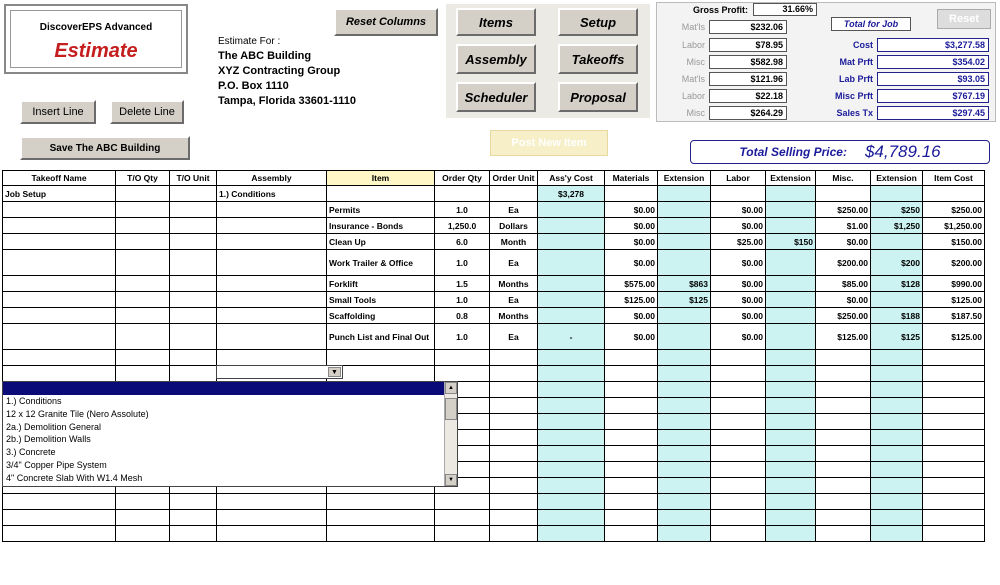  Describe the element at coordinates (230, 452) in the screenshot. I see `list-item: 3.) Concrete` at that location.